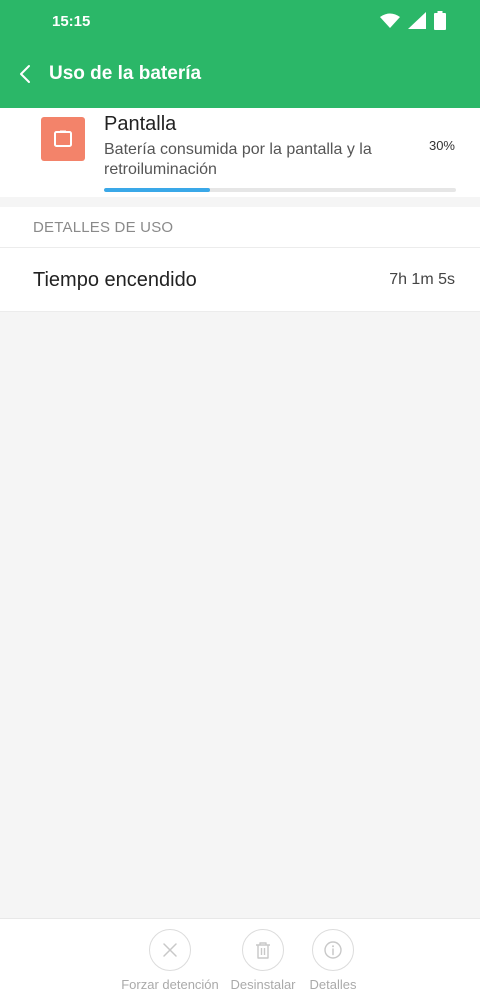 The width and height of the screenshot is (480, 999). Describe the element at coordinates (240, 280) in the screenshot. I see `detail-row-screen-on-time: Tiempo encendido 7h 1m 5s` at that location.